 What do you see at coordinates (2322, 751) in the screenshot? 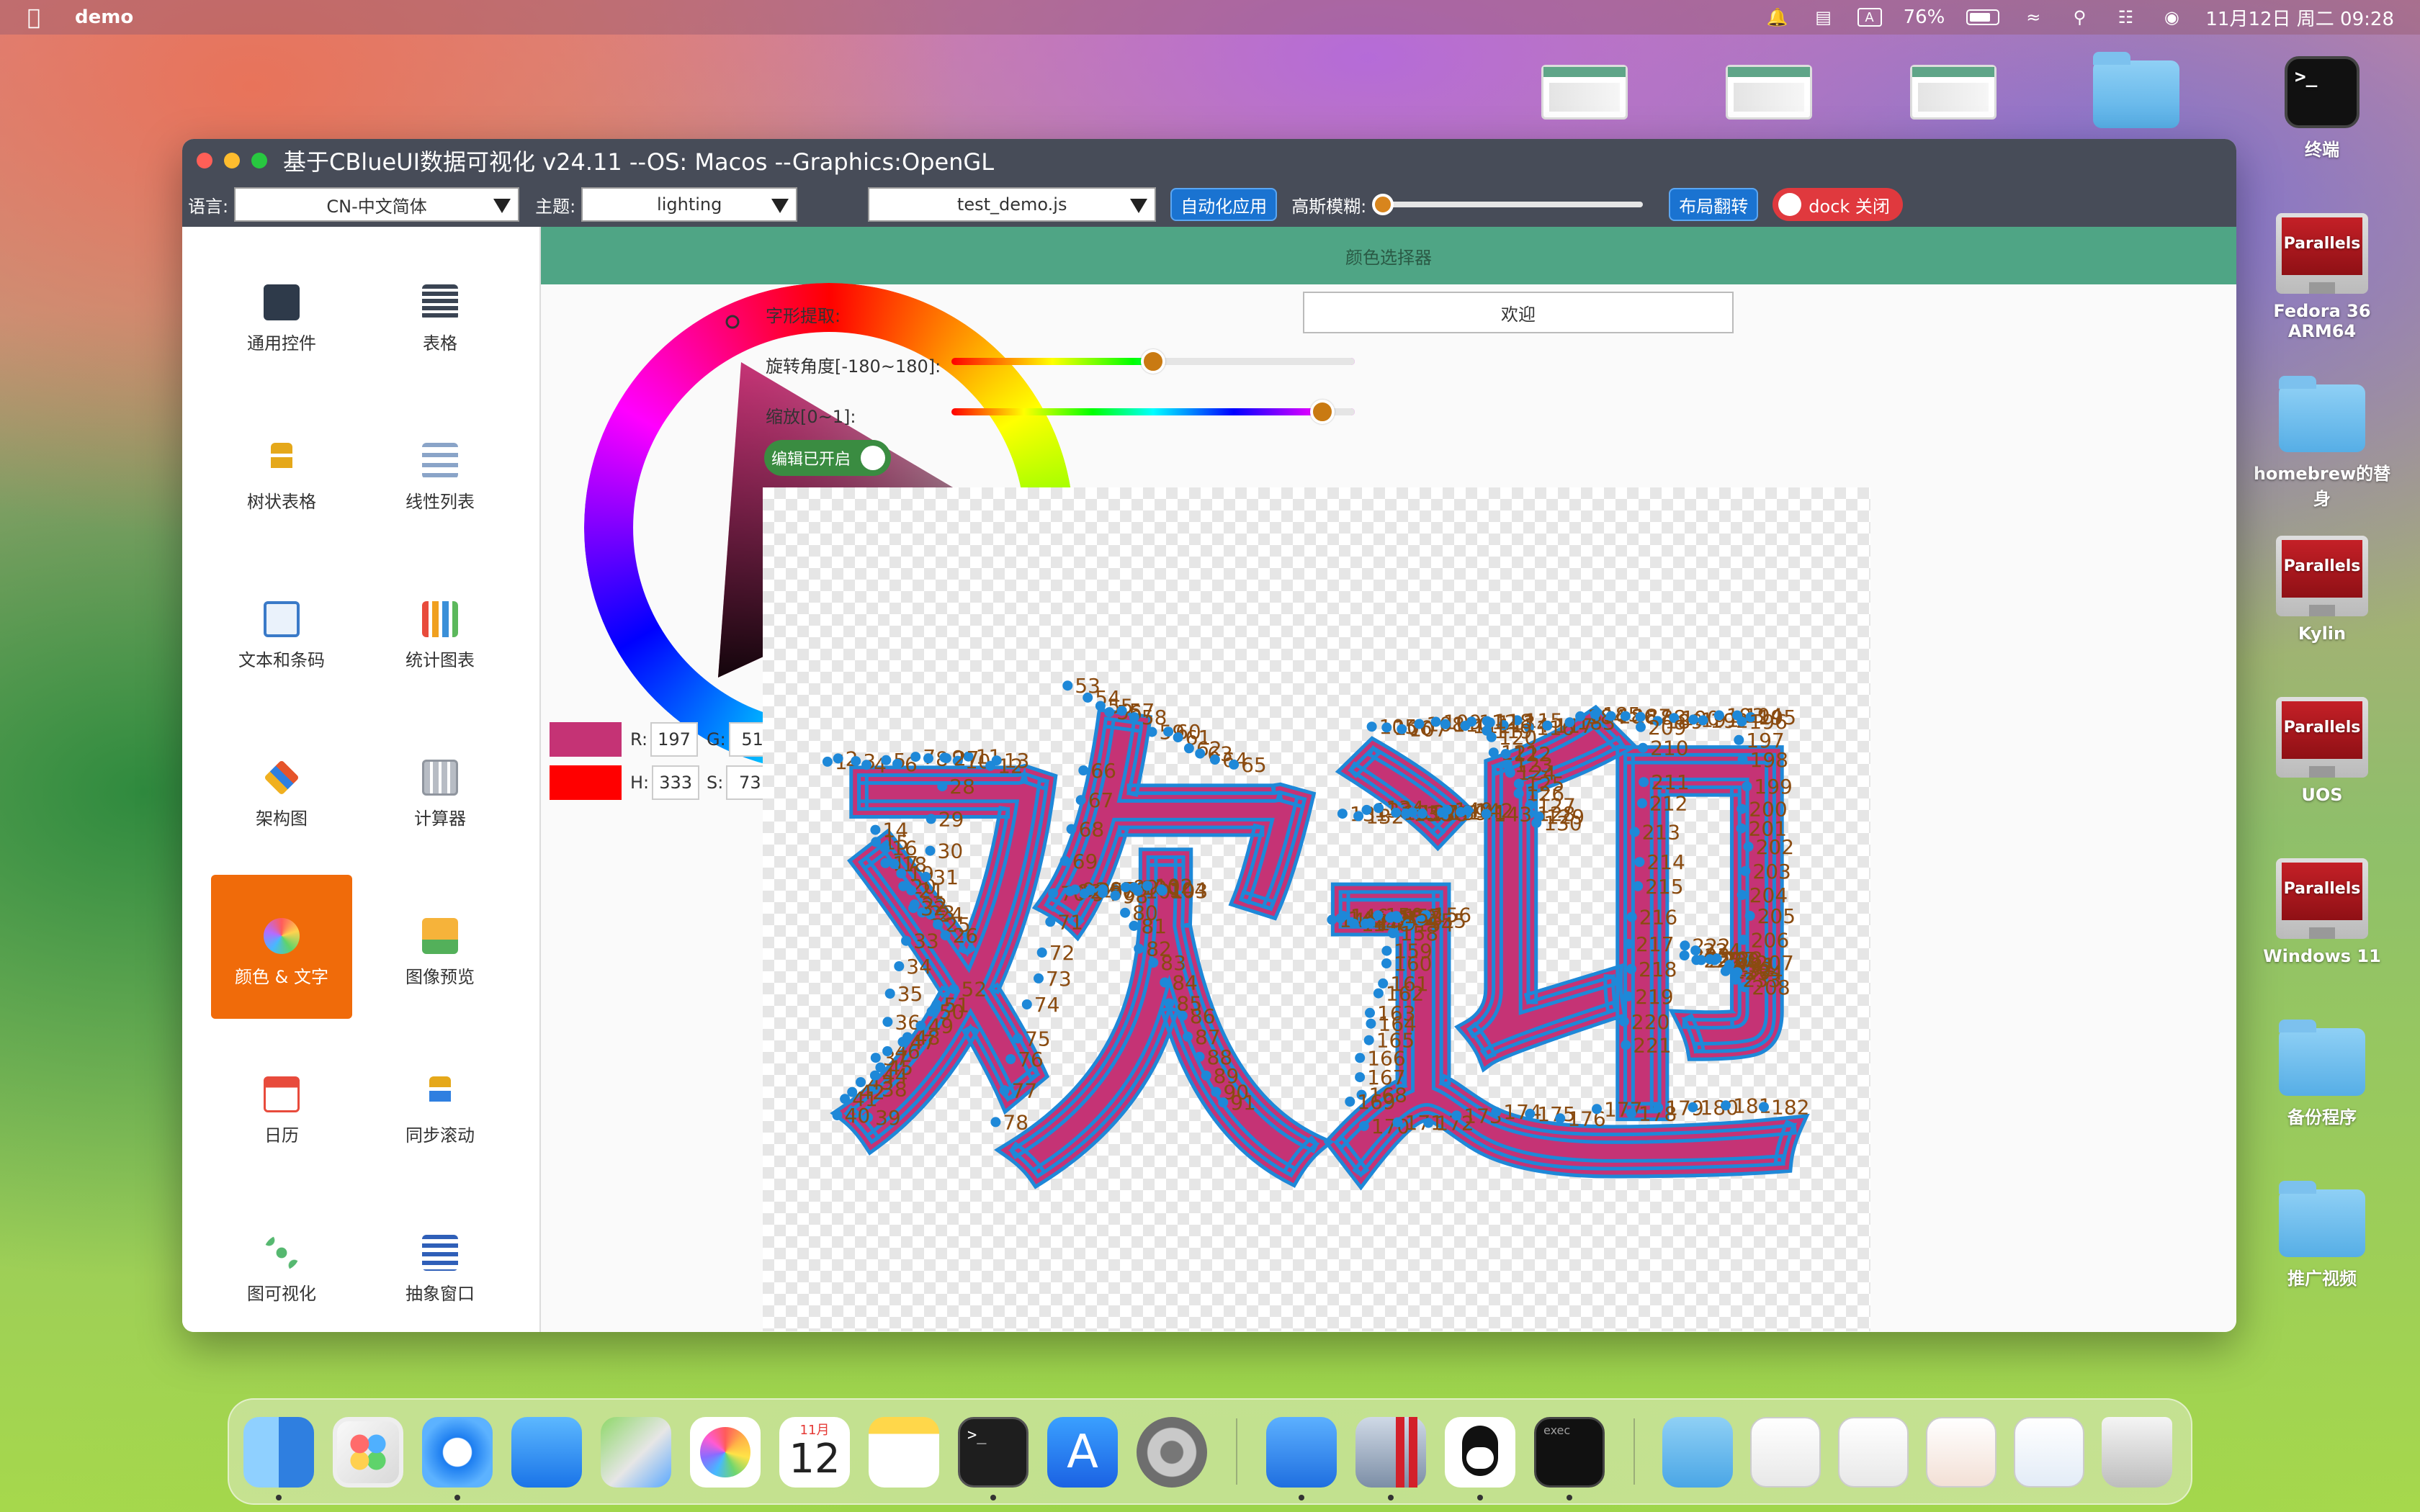
I see `desktop-icon-uos: Parallels UOS` at bounding box center [2322, 751].